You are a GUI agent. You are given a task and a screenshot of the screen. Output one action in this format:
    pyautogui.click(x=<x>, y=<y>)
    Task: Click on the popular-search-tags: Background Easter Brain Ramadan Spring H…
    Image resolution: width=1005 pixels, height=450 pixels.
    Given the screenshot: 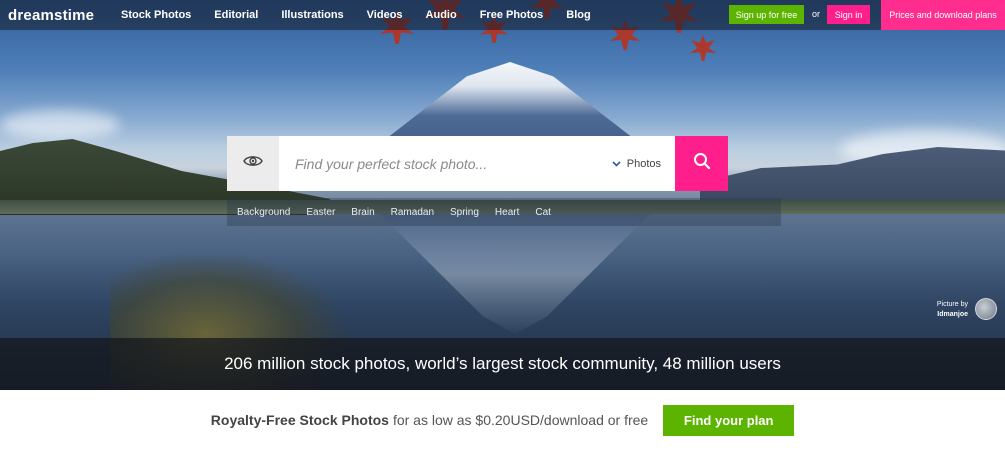 What is the action you would take?
    pyautogui.click(x=504, y=212)
    